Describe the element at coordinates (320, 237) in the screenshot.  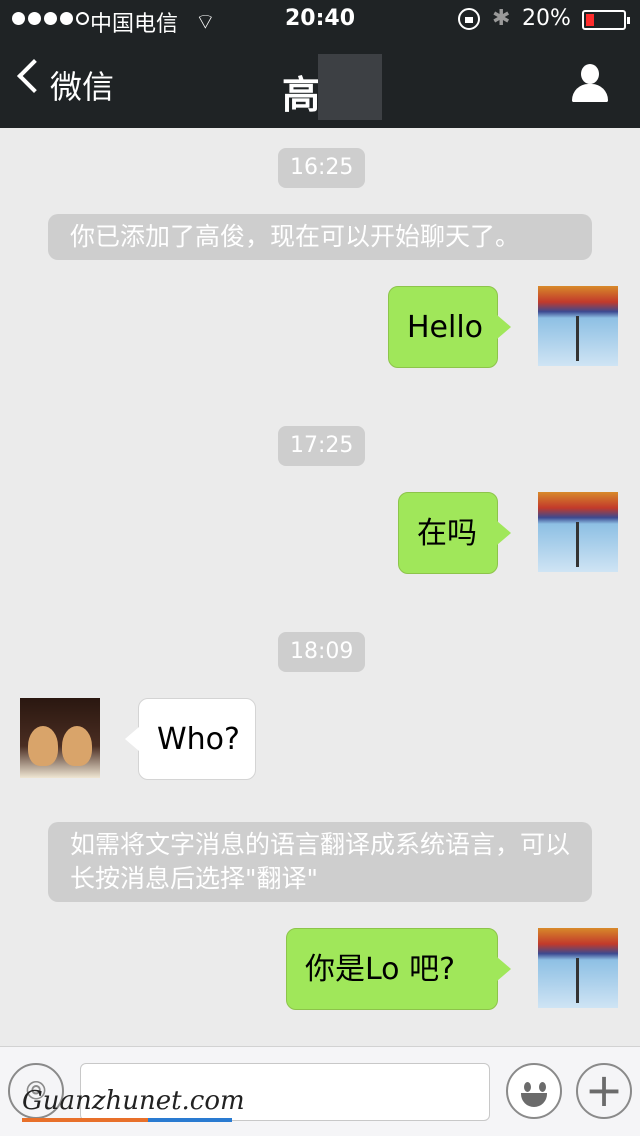
I see `system-message: 你已添加了高俊，现在可以开始聊天了。` at that location.